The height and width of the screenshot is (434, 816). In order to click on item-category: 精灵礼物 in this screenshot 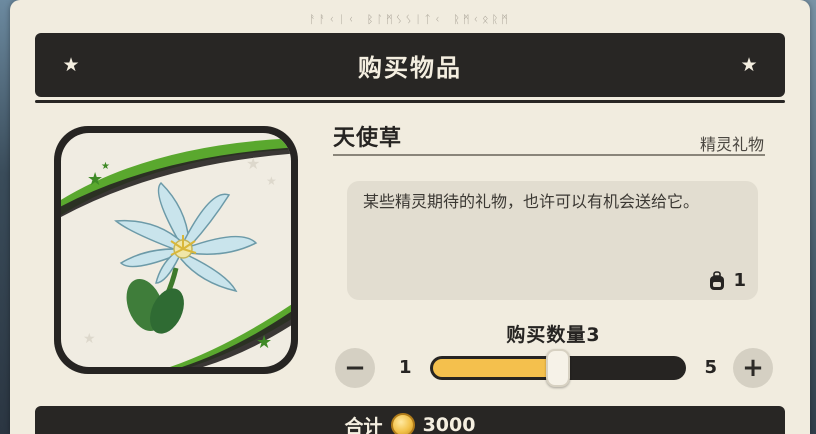, I will do `click(731, 144)`.